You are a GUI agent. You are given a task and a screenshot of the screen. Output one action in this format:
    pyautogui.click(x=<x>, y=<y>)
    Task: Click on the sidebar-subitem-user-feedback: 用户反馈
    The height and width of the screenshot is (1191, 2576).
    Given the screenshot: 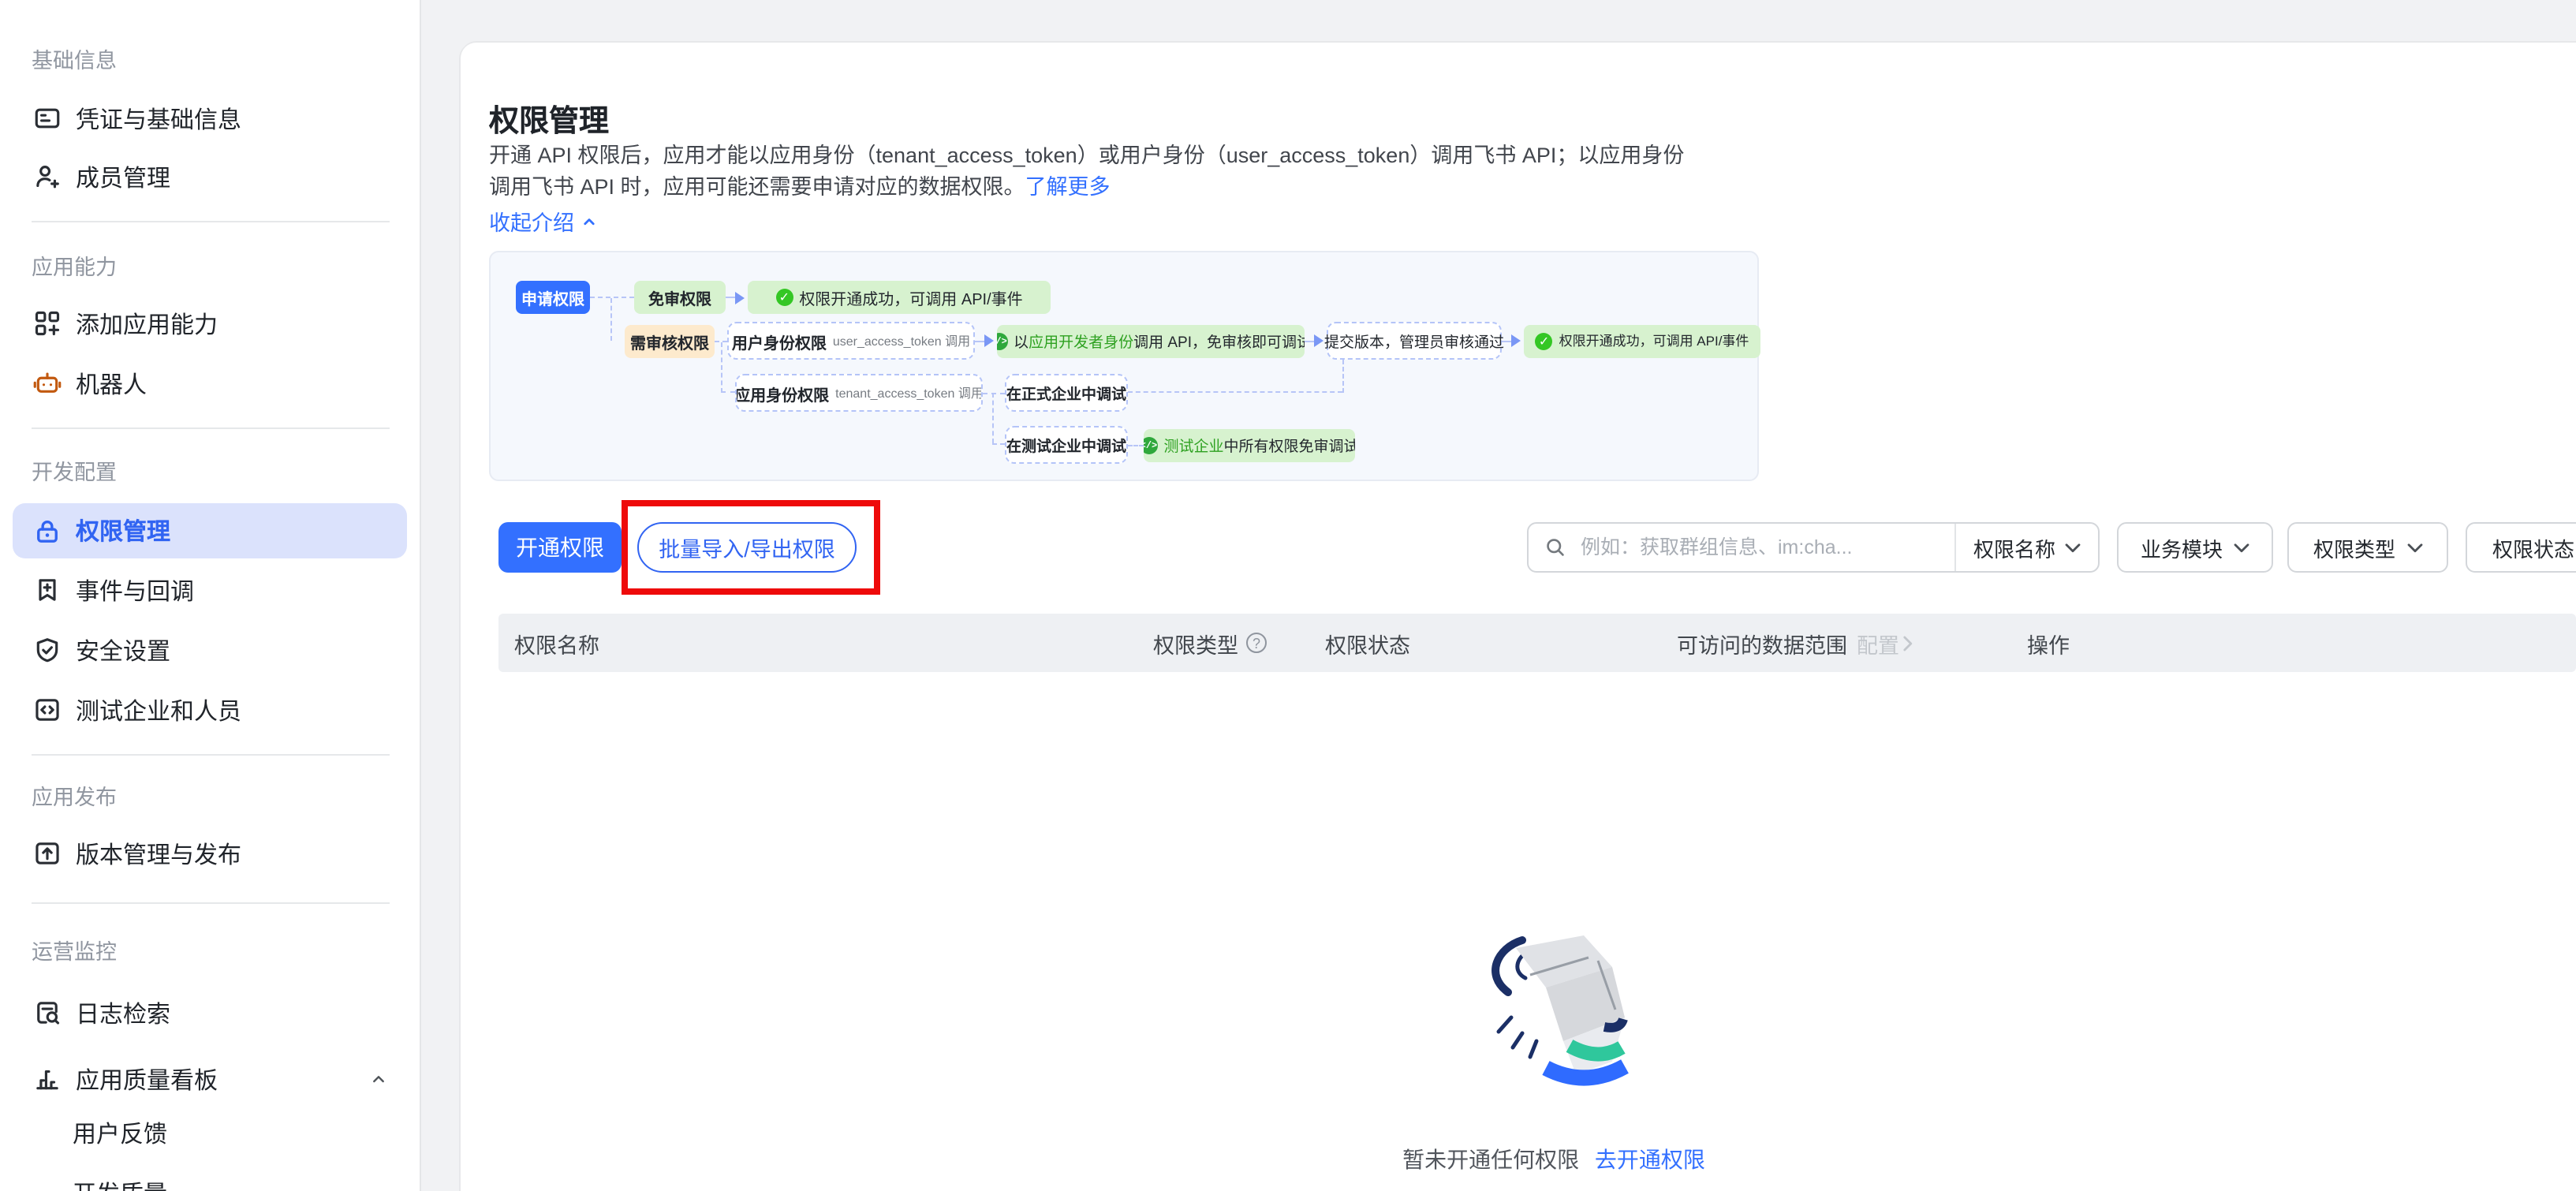 What is the action you would take?
    pyautogui.click(x=120, y=1133)
    